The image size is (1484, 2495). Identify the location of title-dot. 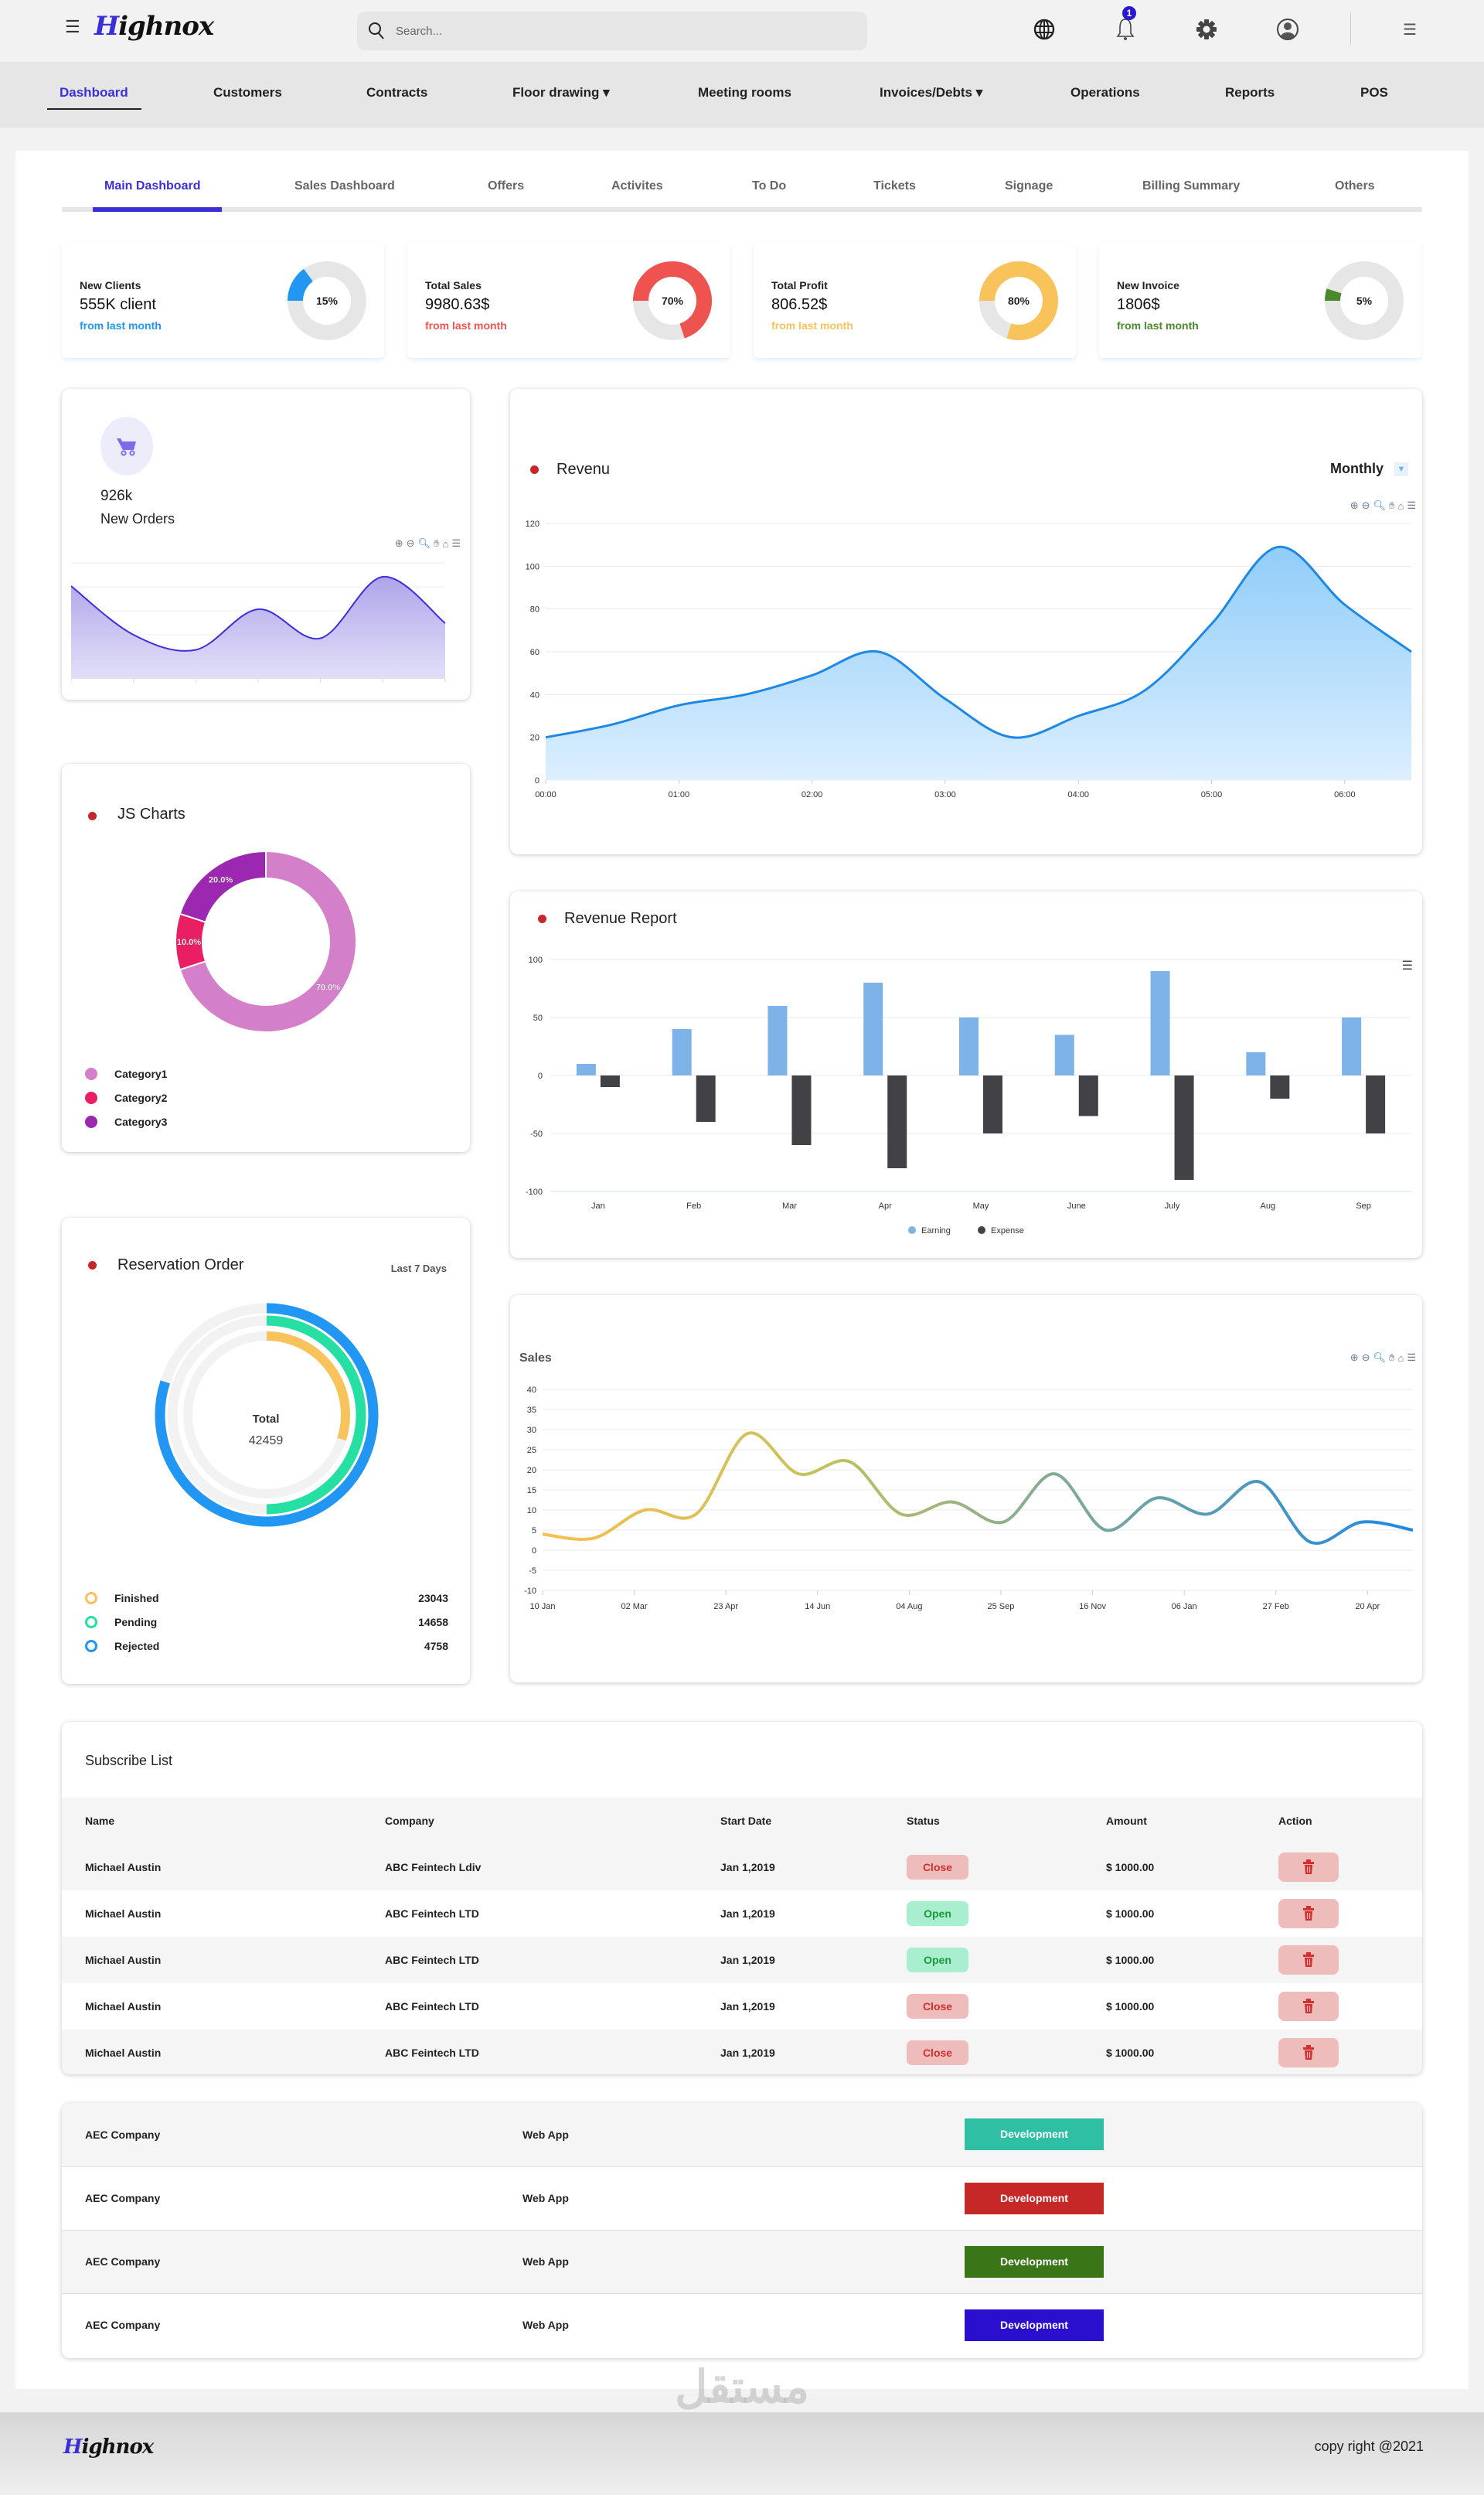
(92, 816).